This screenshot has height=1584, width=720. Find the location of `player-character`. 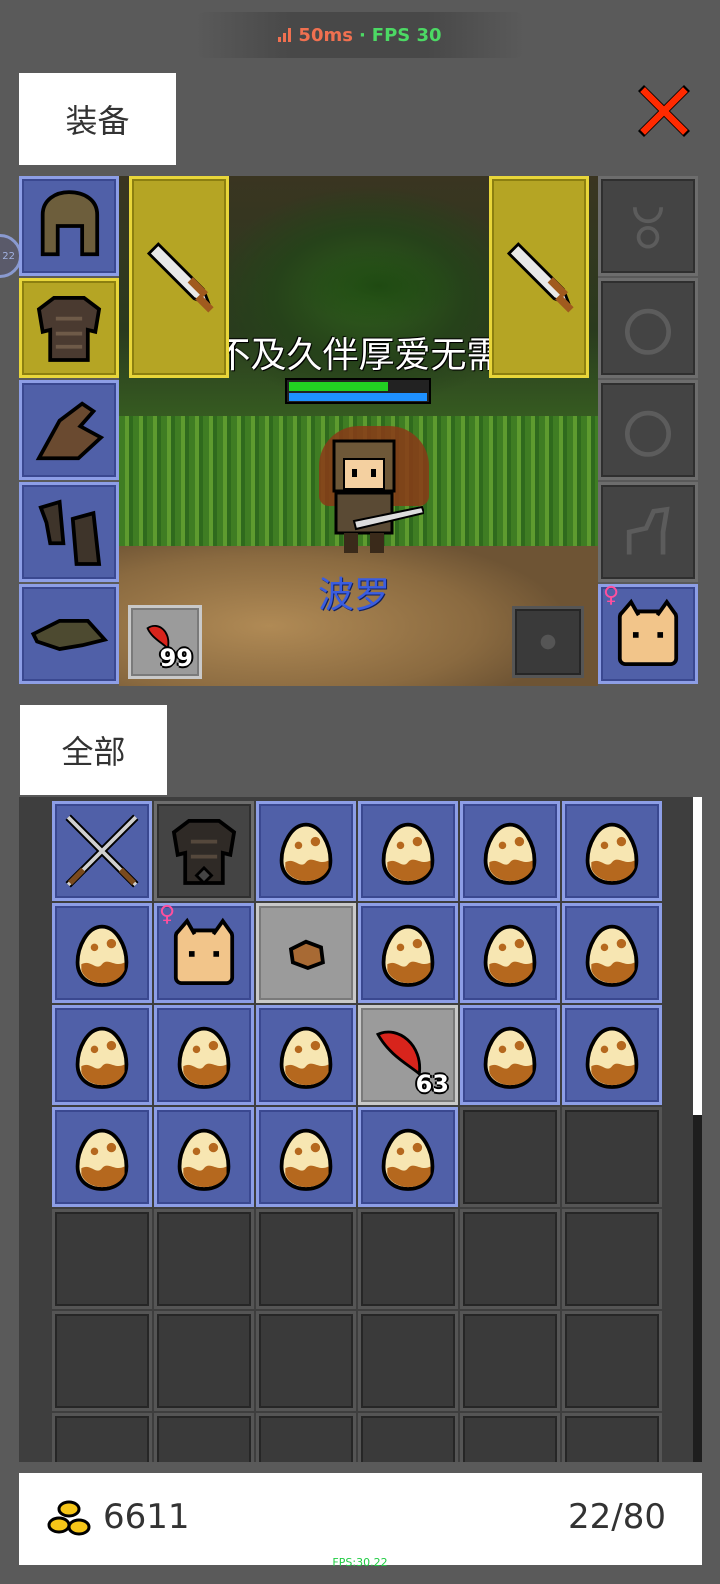

player-character is located at coordinates (365, 491).